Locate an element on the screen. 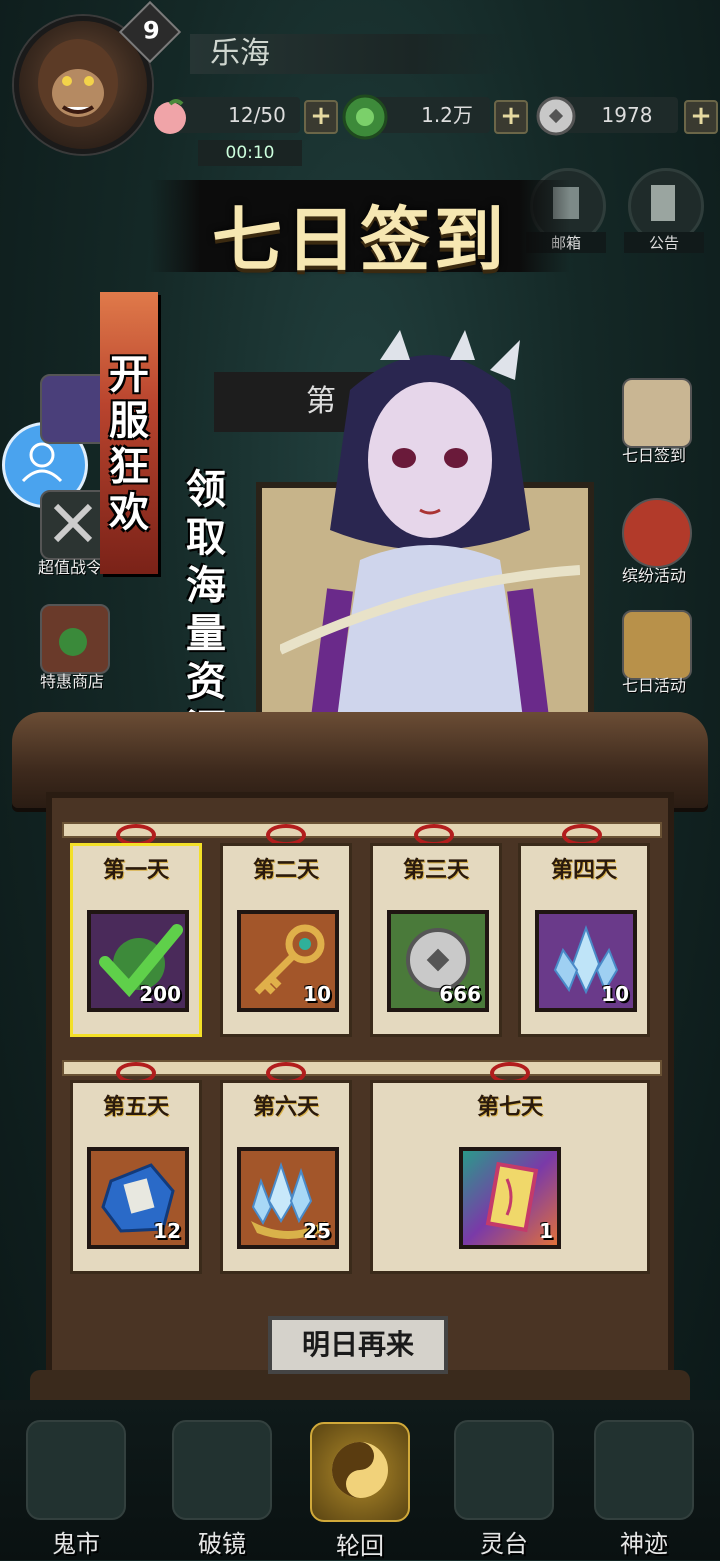 The image size is (720, 1561). shop-icon is located at coordinates (75, 639).